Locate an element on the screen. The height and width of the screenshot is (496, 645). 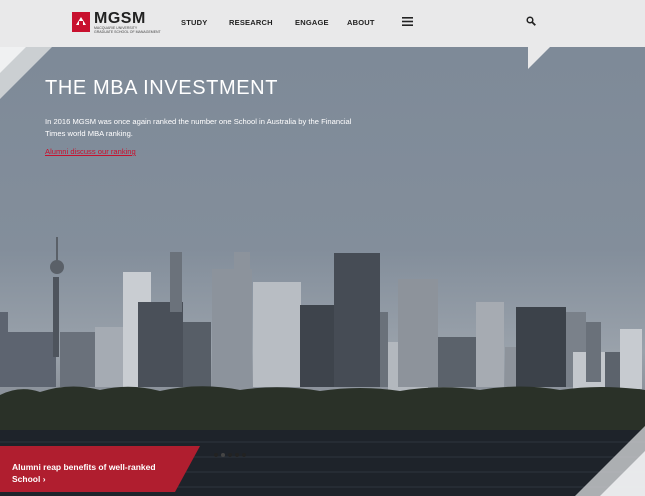
alumni-ranking-link: Alumni discuss our ranking is located at coordinates (90, 151).